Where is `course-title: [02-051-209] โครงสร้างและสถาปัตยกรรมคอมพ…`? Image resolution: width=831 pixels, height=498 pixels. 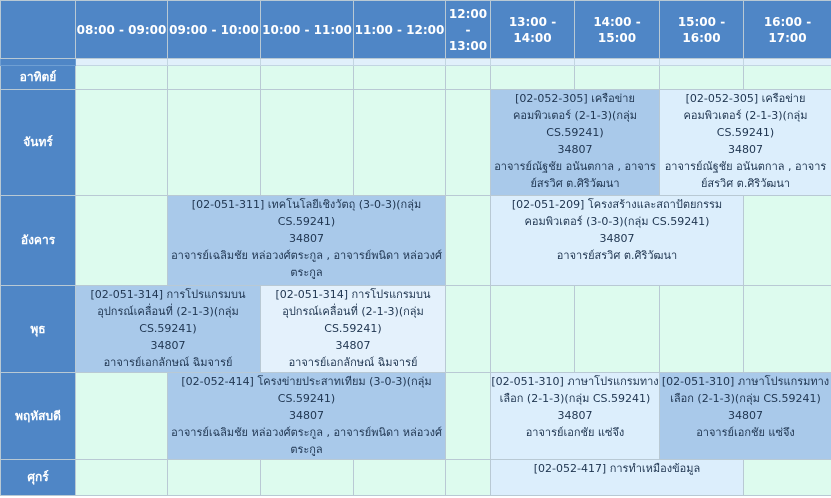
course-title: [02-051-209] โครงสร้างและสถาปัตยกรรมคอมพ… is located at coordinates (617, 213).